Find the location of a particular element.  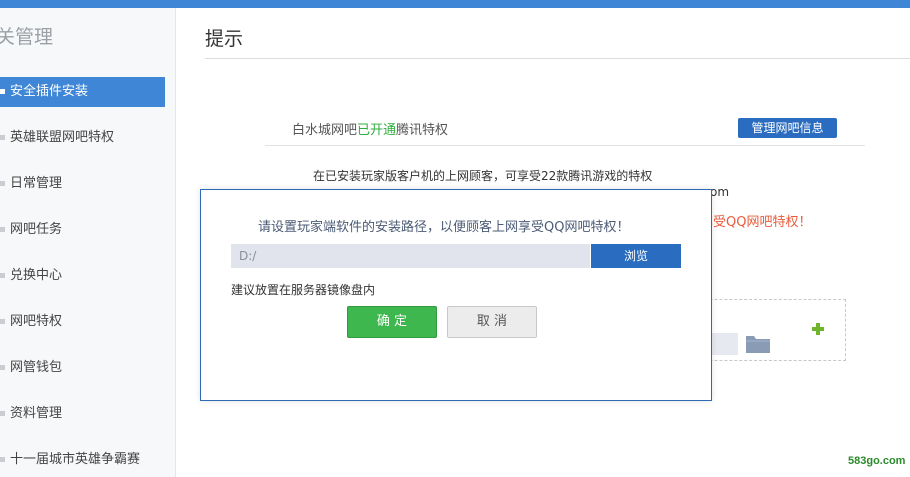

sidebar-item-plugin-install: 安全插件安装 is located at coordinates (82, 92).